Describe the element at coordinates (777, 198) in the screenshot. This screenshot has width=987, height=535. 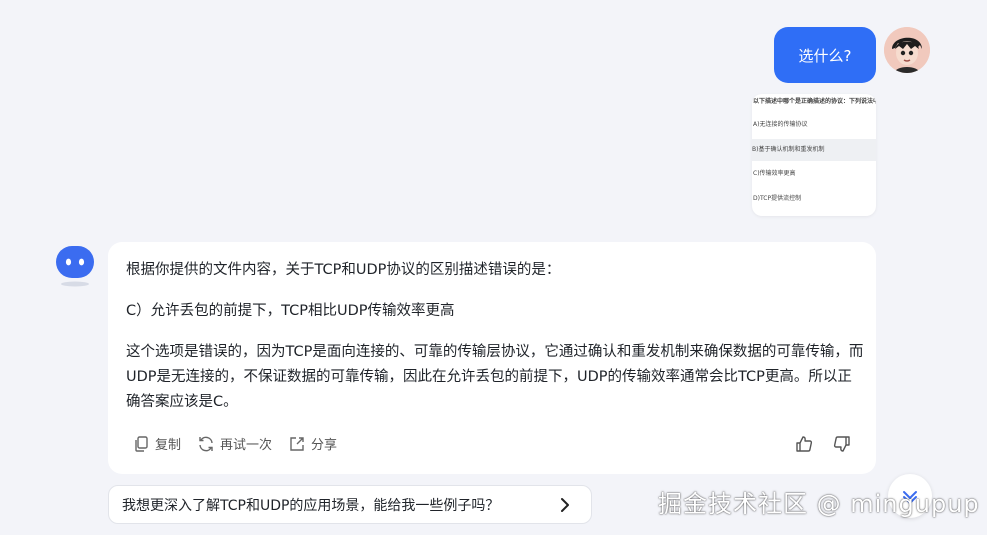
I see `attachment-line: D)TCP提供流控制` at that location.